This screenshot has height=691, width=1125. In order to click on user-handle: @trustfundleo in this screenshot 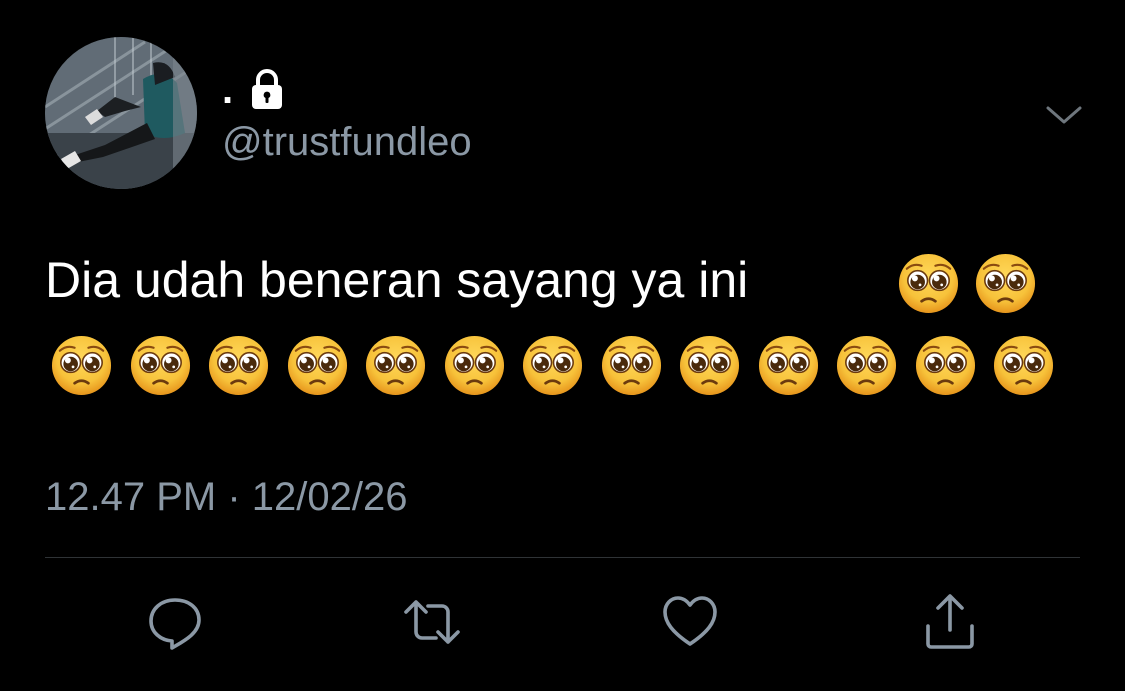, I will do `click(347, 142)`.